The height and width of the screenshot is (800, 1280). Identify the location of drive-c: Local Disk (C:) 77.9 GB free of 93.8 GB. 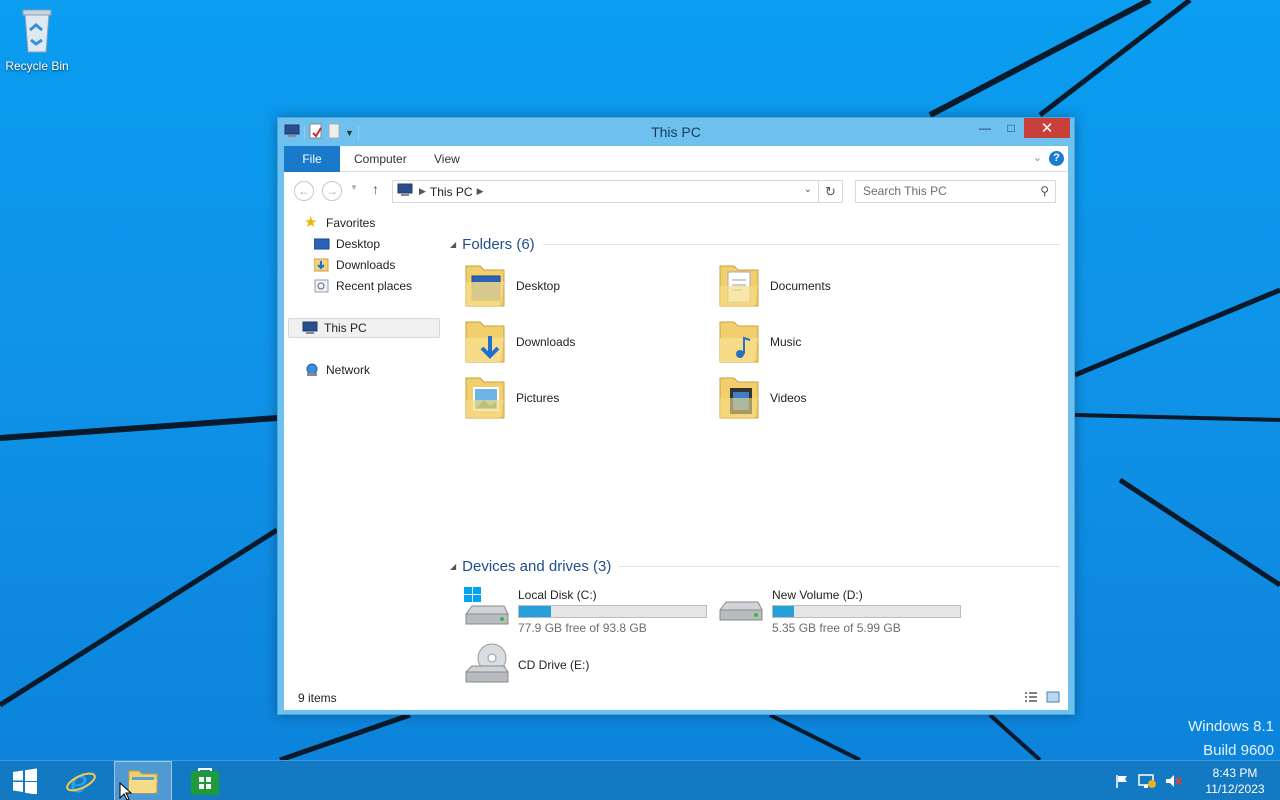
(584, 610).